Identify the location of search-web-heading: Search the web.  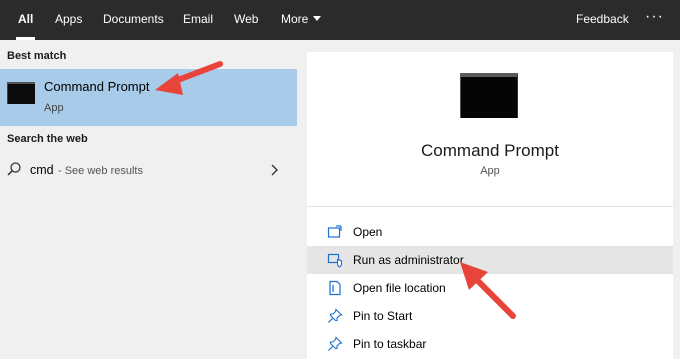
(47, 139).